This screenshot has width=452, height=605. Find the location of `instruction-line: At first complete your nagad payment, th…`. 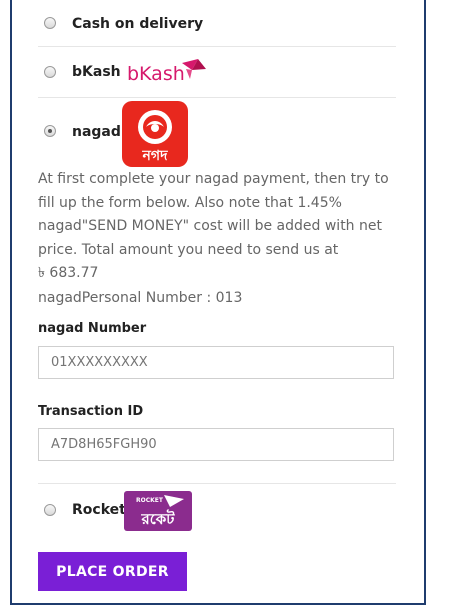

instruction-line: At first complete your nagad payment, th… is located at coordinates (213, 179).